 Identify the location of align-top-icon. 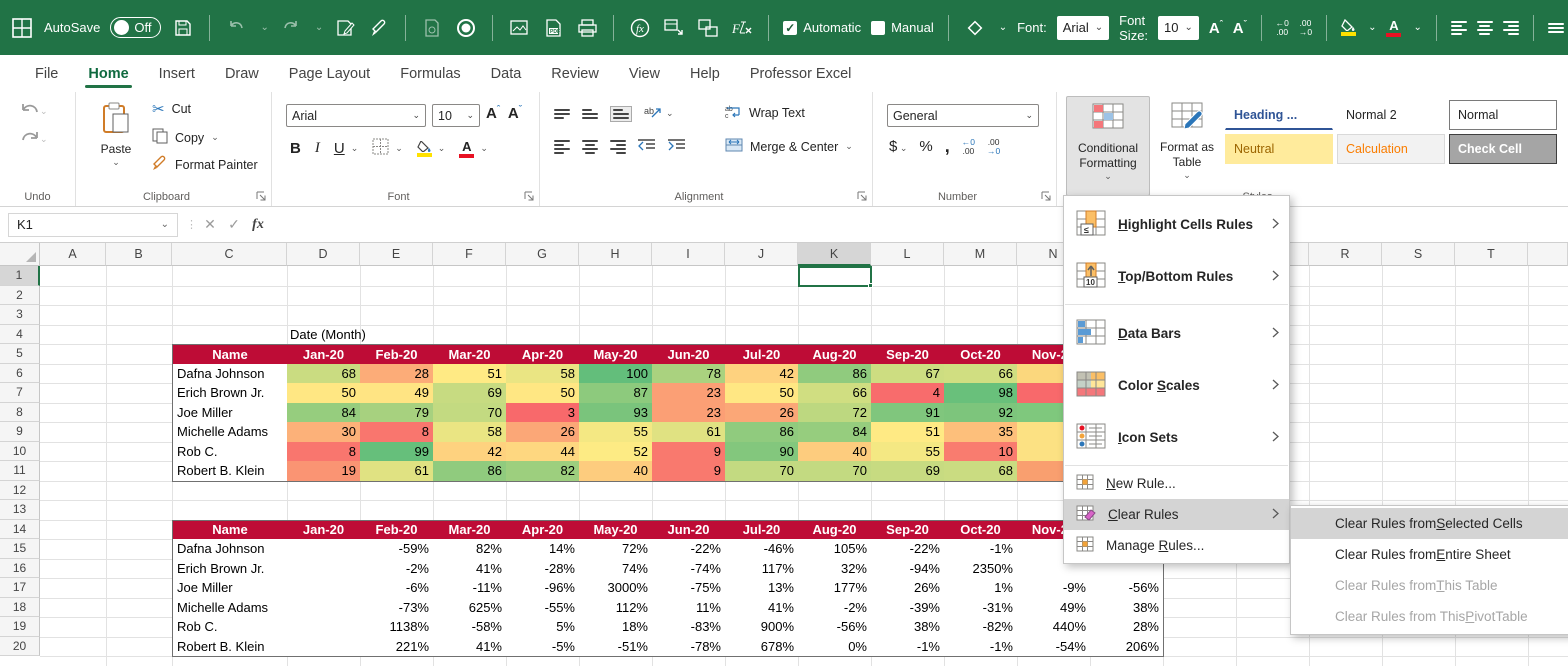
(562, 113).